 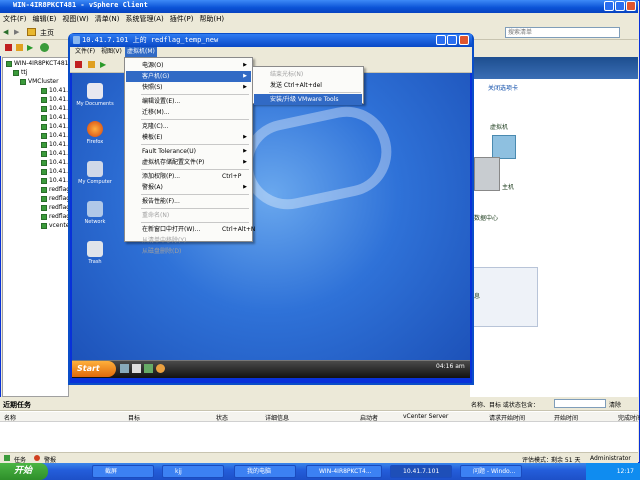 I want to click on taskbar-button: 我的电脑, so click(x=265, y=471).